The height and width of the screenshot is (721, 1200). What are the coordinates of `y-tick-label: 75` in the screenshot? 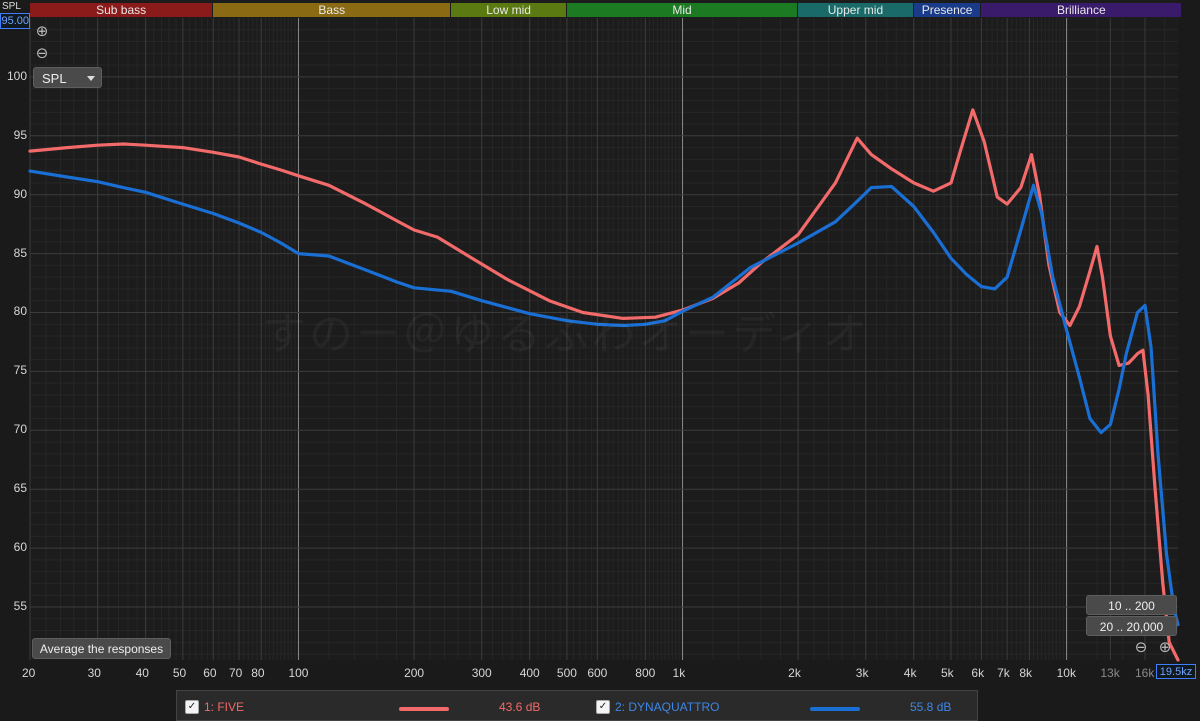 It's located at (20, 370).